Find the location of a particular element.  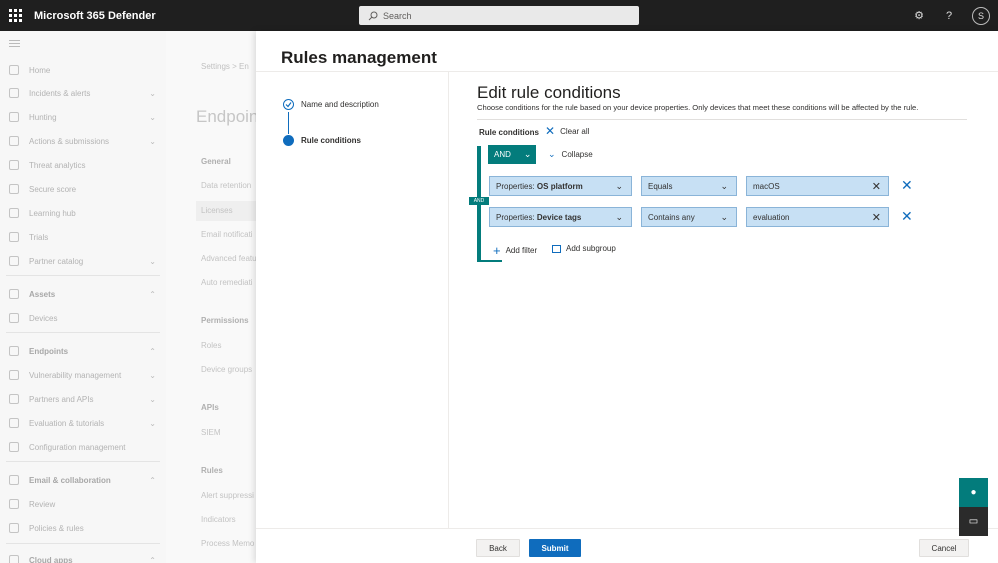

nav-item: Incidents & alerts ⌄ is located at coordinates (83, 93).